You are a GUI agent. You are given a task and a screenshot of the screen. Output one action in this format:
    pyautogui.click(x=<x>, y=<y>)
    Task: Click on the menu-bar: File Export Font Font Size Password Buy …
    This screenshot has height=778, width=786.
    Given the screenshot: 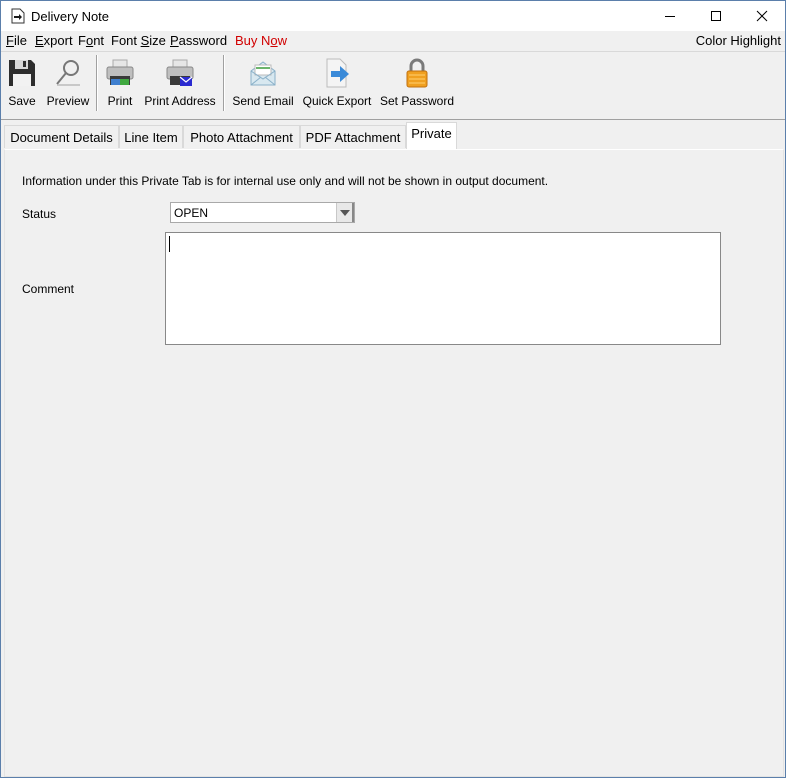 What is the action you would take?
    pyautogui.click(x=393, y=41)
    